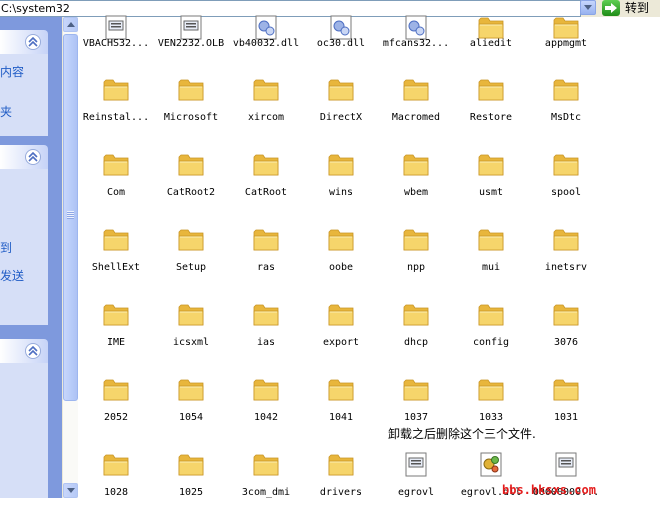 This screenshot has width=660, height=520. What do you see at coordinates (566, 43) in the screenshot?
I see `file-item-label: appmgmt` at bounding box center [566, 43].